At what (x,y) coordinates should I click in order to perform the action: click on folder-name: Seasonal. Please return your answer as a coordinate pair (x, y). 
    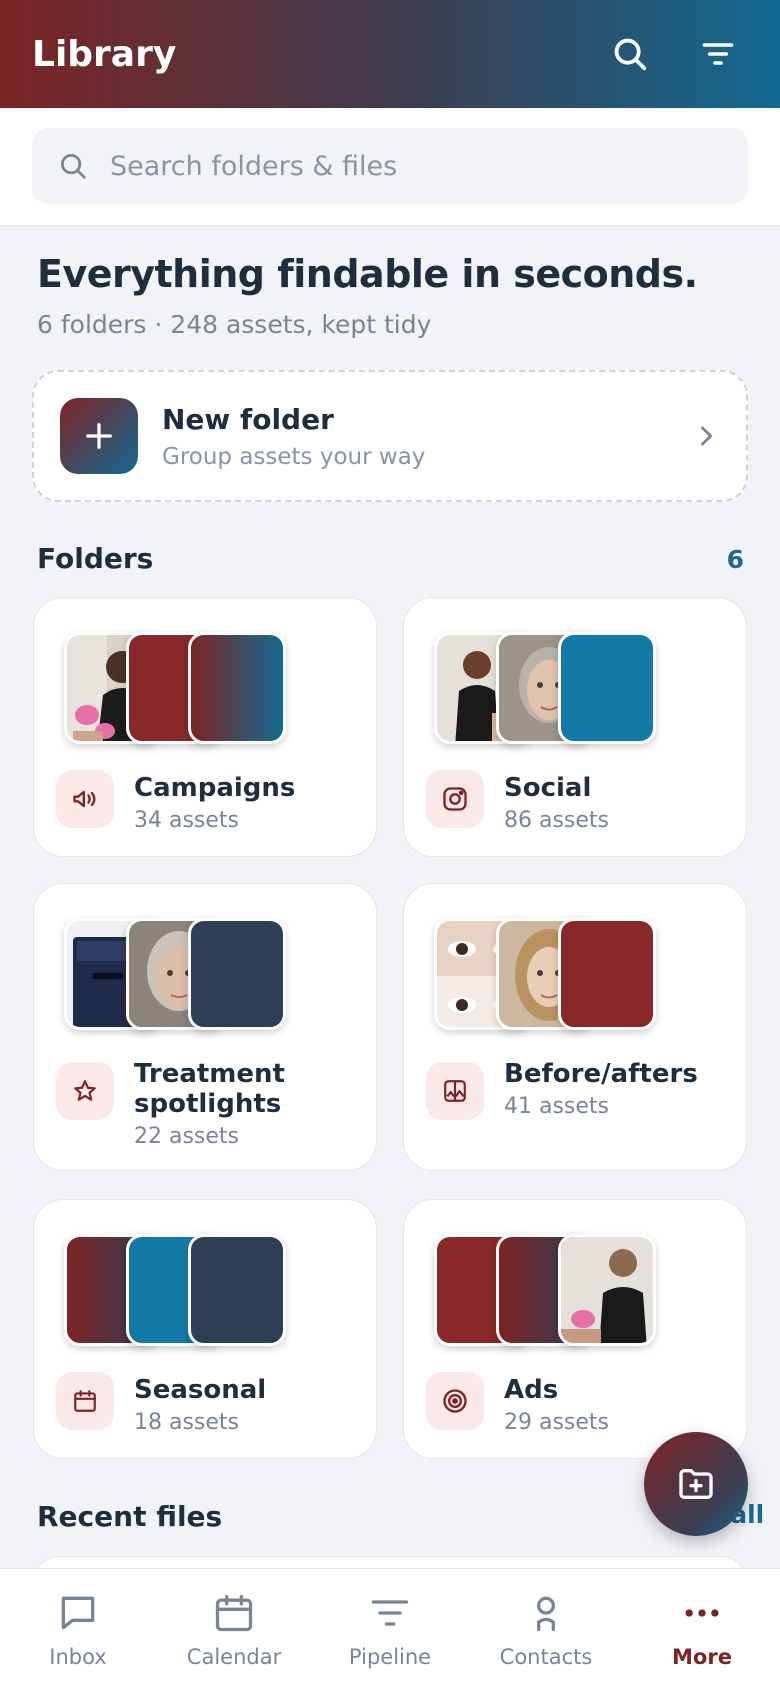
    Looking at the image, I should click on (200, 1390).